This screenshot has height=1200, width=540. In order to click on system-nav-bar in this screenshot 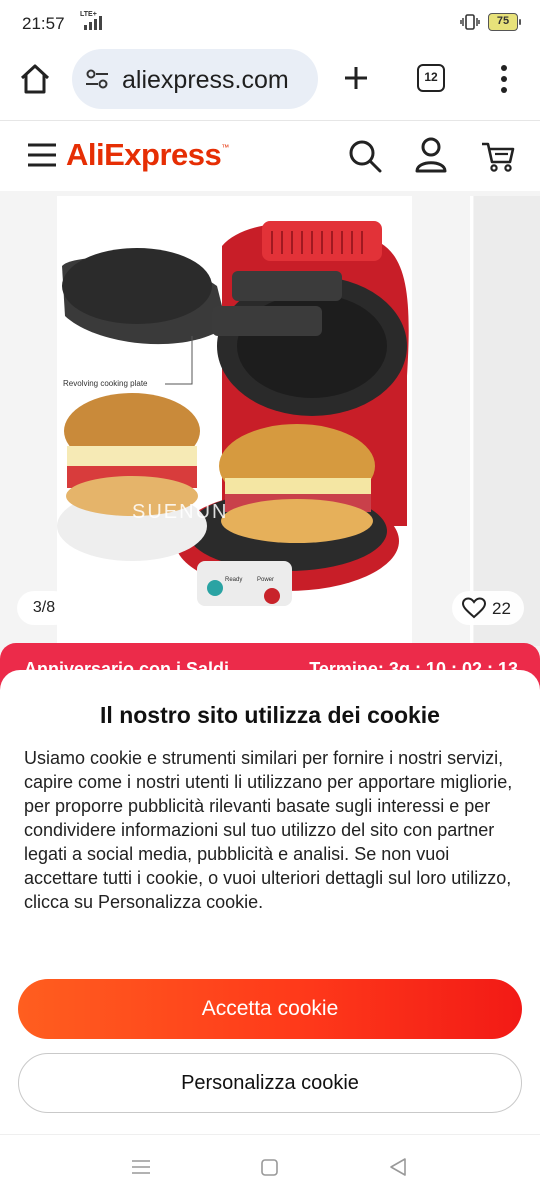, I will do `click(270, 1167)`.